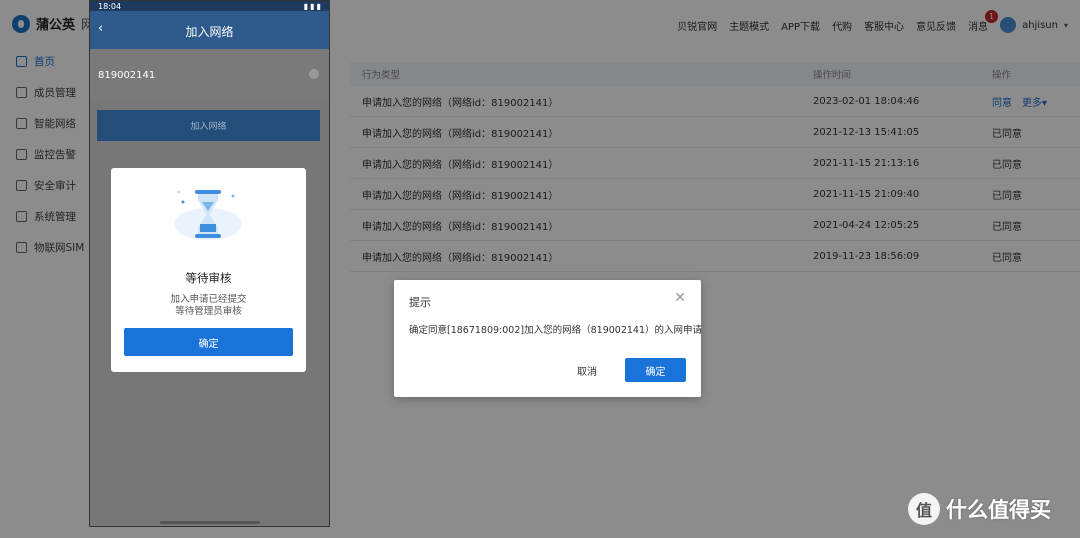 This screenshot has width=1080, height=538. Describe the element at coordinates (208, 270) in the screenshot. I see `waiting-review-modal: 等待审核 加入申请已经提交 等待管理员审核 确定` at that location.